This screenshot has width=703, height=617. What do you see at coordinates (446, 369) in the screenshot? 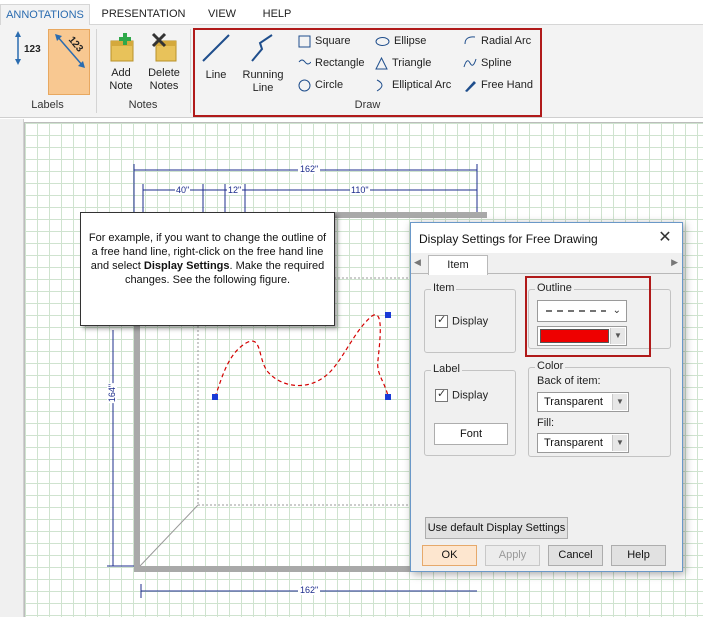
I see `label-group-title: Label` at bounding box center [446, 369].